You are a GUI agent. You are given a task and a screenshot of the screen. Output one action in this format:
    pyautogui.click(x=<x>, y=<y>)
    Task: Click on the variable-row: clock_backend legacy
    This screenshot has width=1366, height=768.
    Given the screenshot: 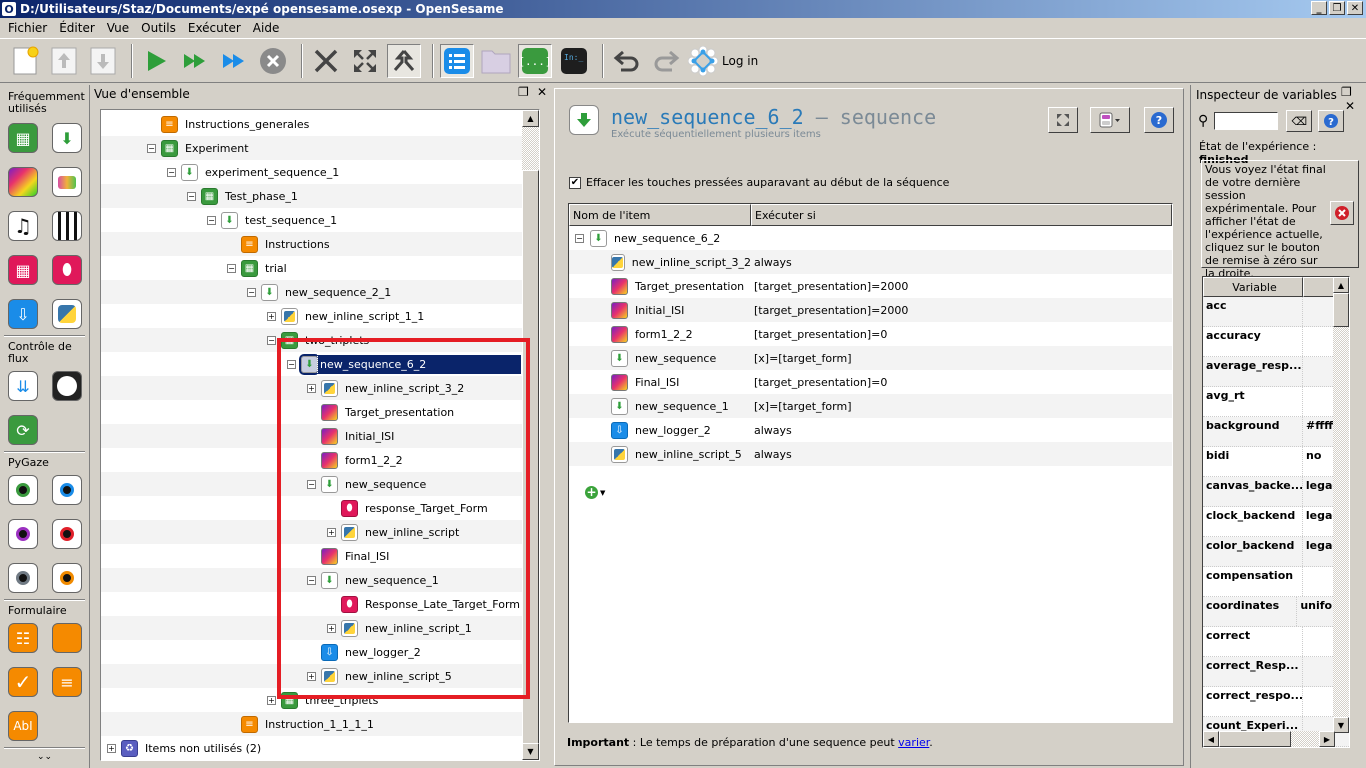 What is the action you would take?
    pyautogui.click(x=1276, y=522)
    